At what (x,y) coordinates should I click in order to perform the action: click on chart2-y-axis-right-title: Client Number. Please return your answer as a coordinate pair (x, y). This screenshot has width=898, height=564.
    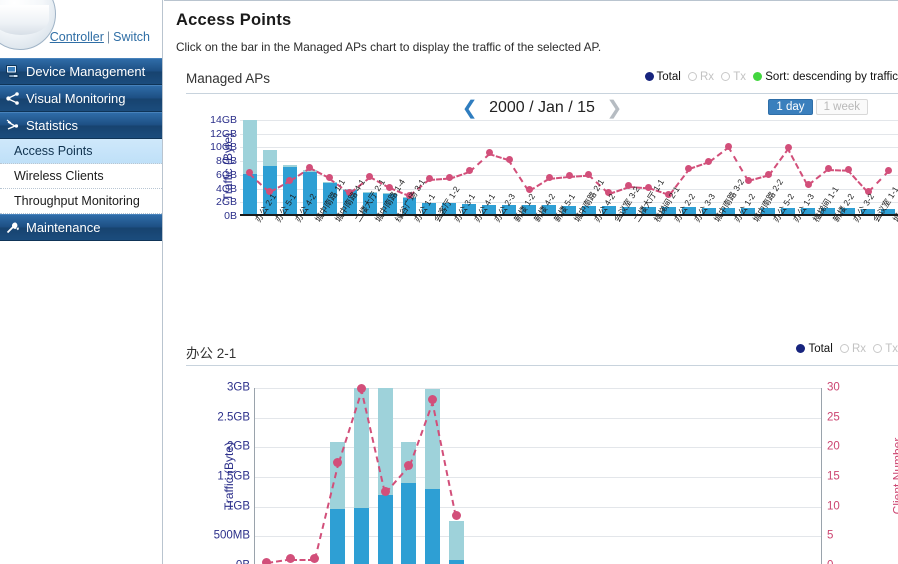
    Looking at the image, I should click on (894, 476).